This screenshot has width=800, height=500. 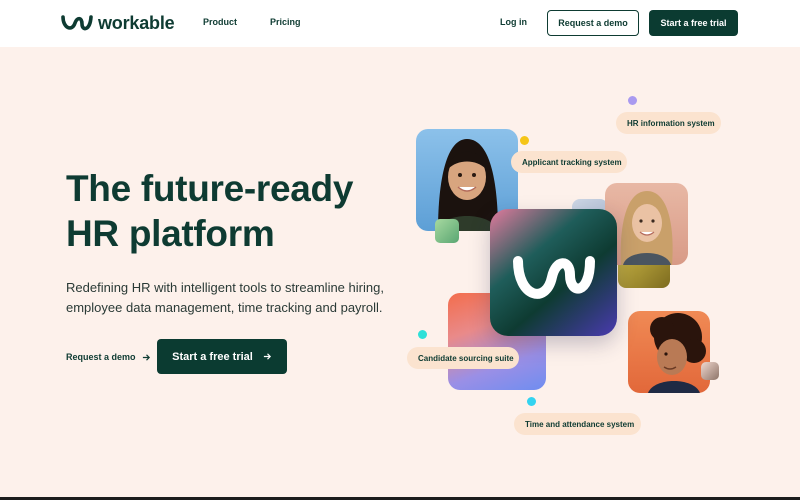 What do you see at coordinates (577, 424) in the screenshot?
I see `feature-pill-time-attendance: Time and attendance system` at bounding box center [577, 424].